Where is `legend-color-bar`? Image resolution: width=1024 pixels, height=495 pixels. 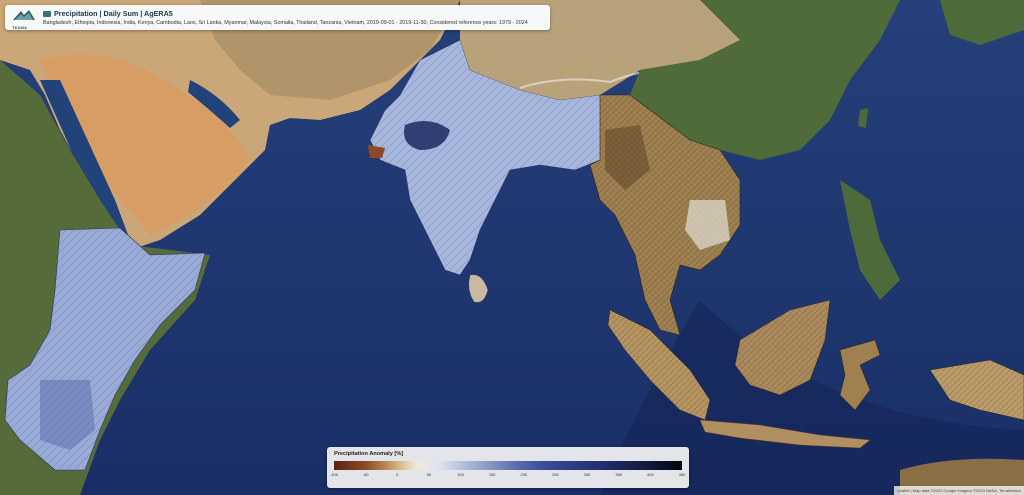
legend-color-bar is located at coordinates (508, 465).